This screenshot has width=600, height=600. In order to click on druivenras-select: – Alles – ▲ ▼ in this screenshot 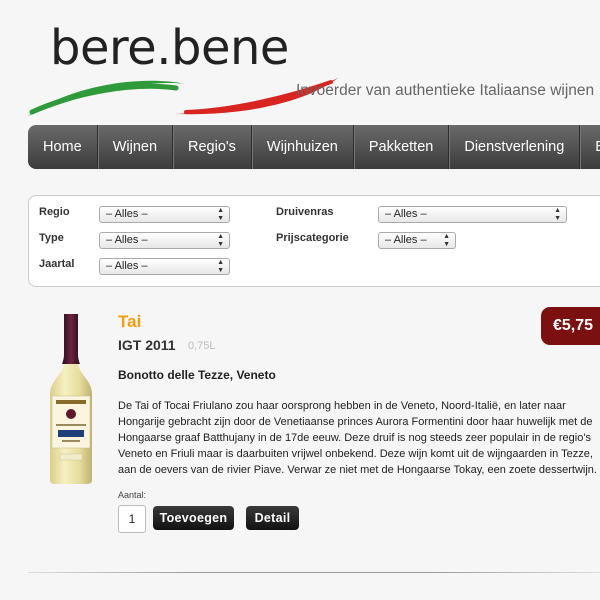, I will do `click(472, 214)`.